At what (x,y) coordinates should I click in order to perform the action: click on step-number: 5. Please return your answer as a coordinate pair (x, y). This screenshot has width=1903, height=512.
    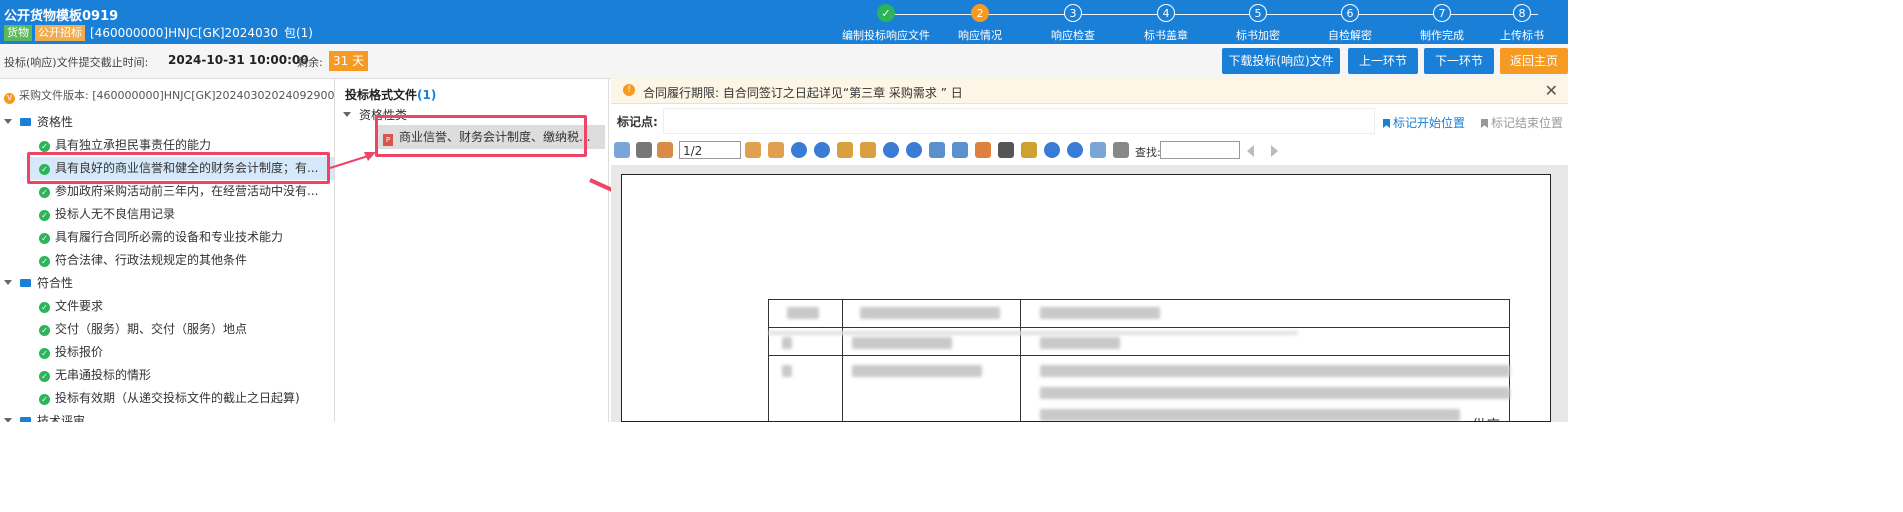
    Looking at the image, I should click on (1258, 13).